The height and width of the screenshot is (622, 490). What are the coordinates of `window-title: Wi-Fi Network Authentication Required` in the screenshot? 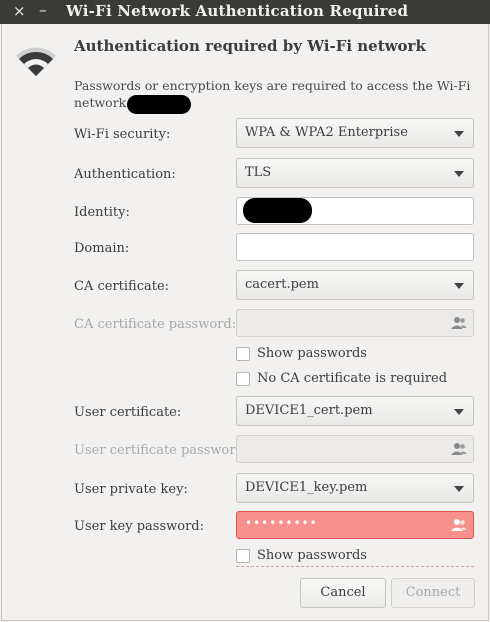 It's located at (237, 11).